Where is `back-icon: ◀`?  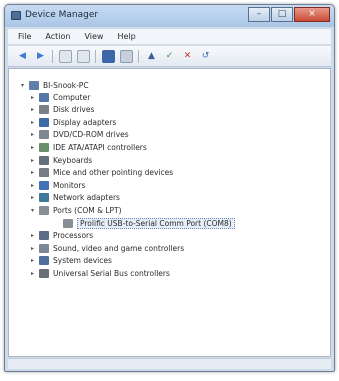
back-icon: ◀ is located at coordinates (22, 56).